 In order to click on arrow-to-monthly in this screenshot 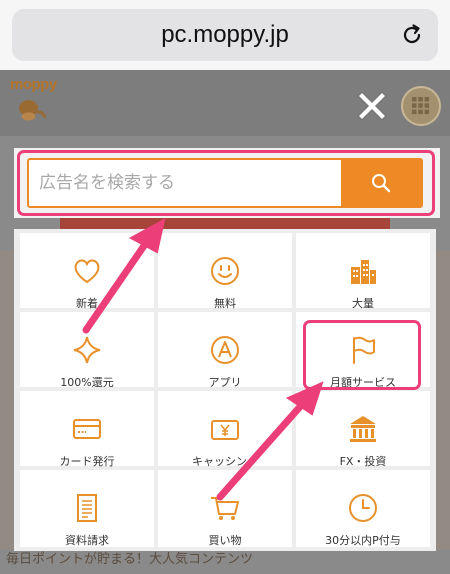, I will do `click(263, 448)`.